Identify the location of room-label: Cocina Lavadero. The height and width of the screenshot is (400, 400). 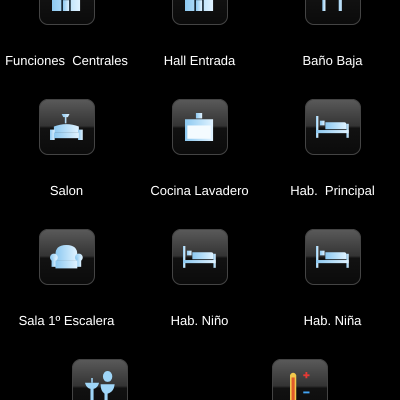
(199, 191).